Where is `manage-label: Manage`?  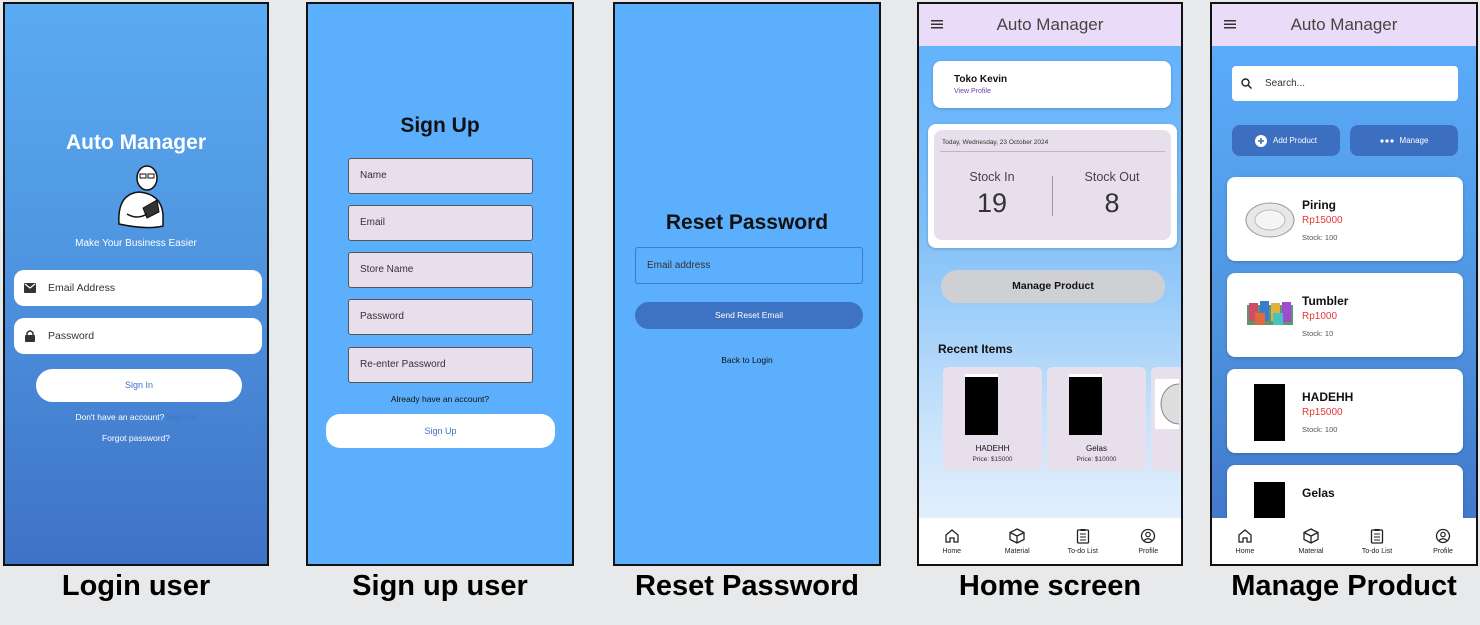 manage-label: Manage is located at coordinates (1414, 140).